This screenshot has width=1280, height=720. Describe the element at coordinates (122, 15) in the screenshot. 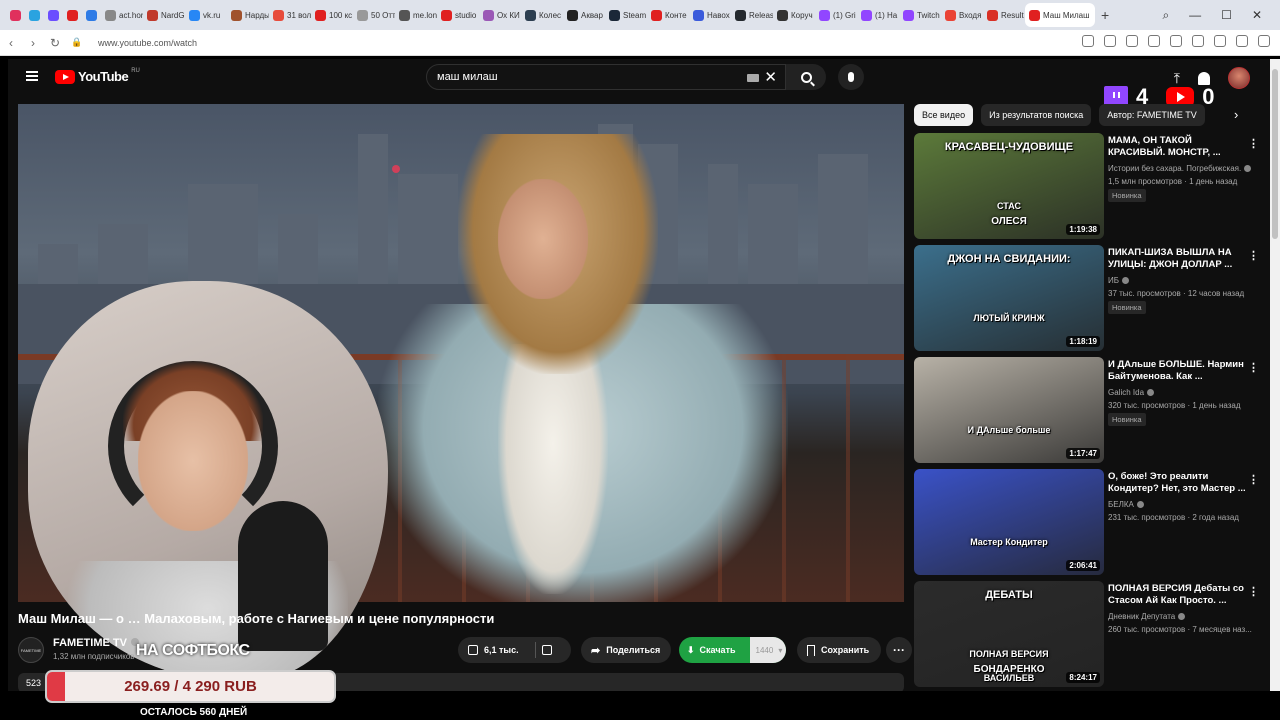

I see `browser-tab: act.hor` at that location.